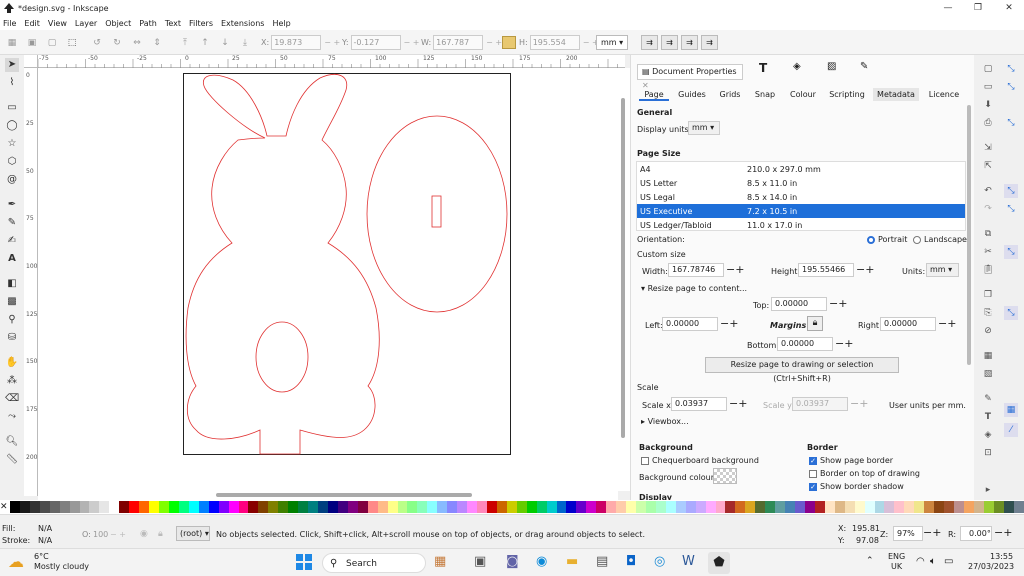  I want to click on open-icon: ▭, so click(988, 87).